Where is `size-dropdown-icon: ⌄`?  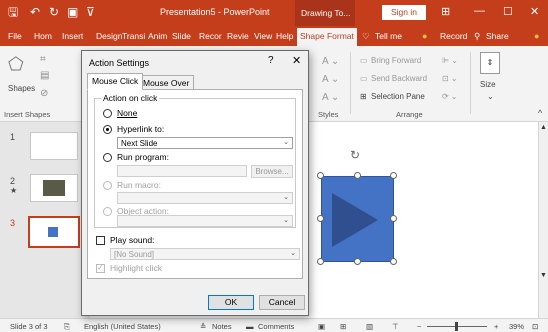
size-dropdown-icon: ⌄ is located at coordinates (490, 96).